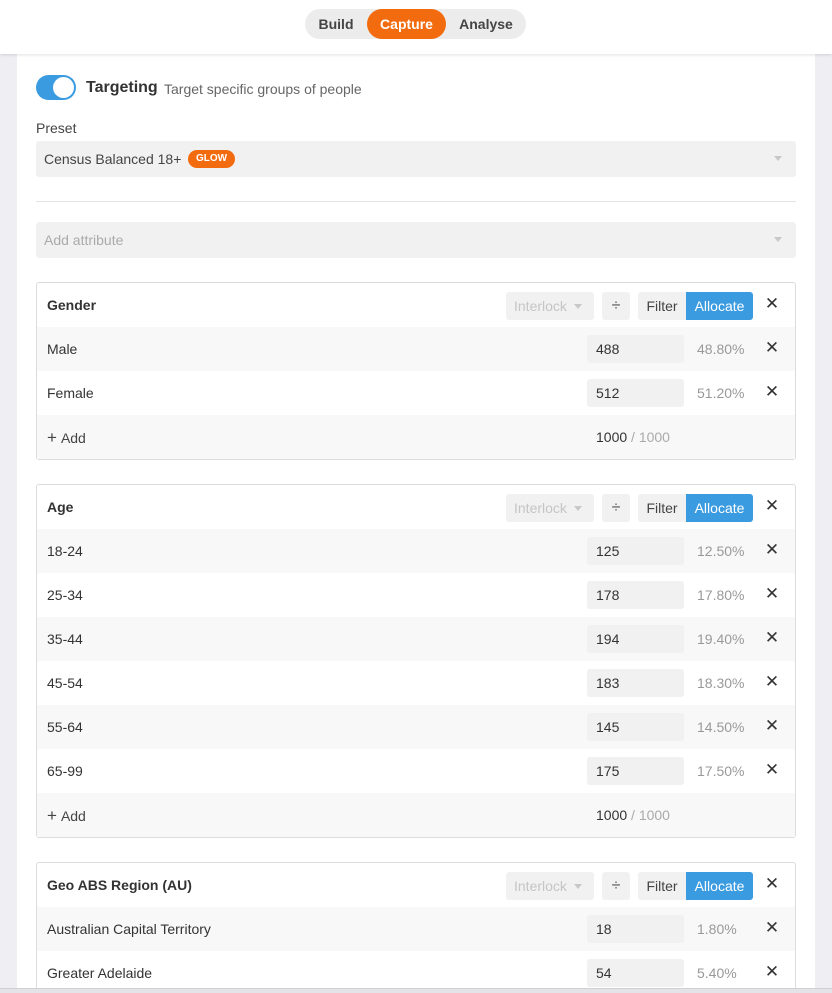  I want to click on row-percentage: 48.80%, so click(721, 349).